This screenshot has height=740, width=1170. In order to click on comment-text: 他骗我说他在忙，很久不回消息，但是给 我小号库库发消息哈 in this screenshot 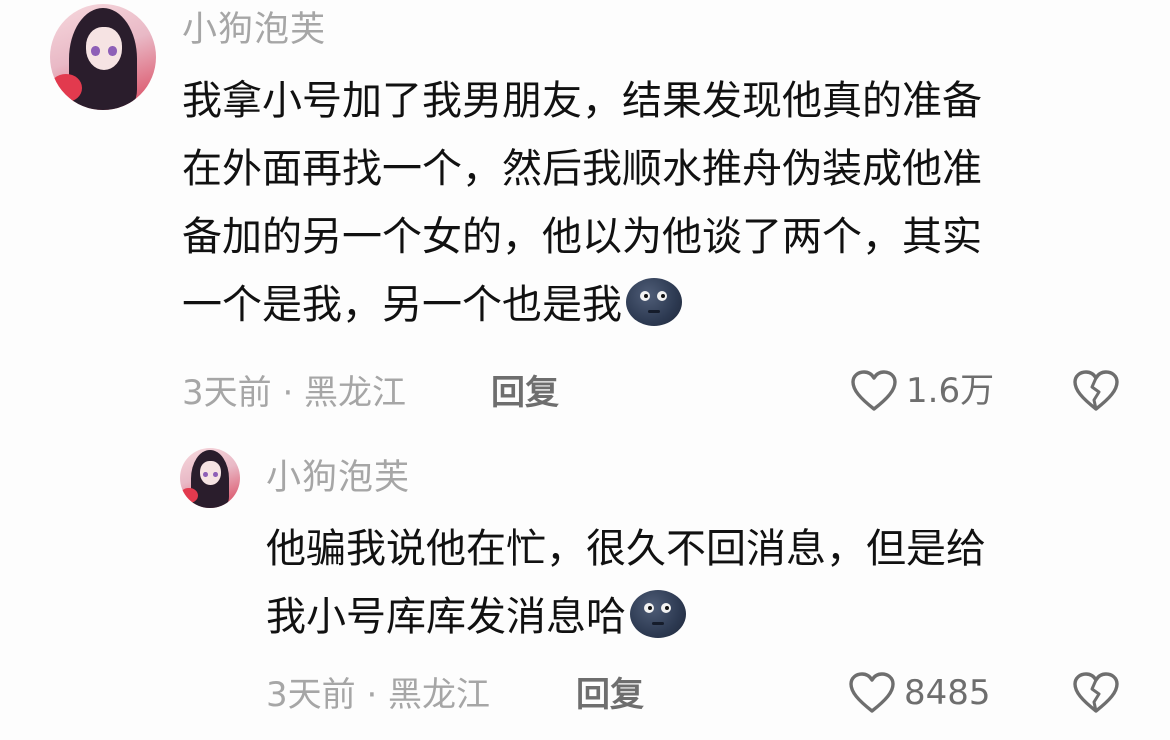, I will do `click(626, 583)`.